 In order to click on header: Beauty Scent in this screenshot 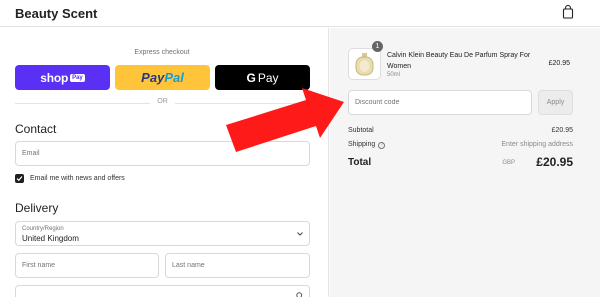, I will do `click(300, 13)`.